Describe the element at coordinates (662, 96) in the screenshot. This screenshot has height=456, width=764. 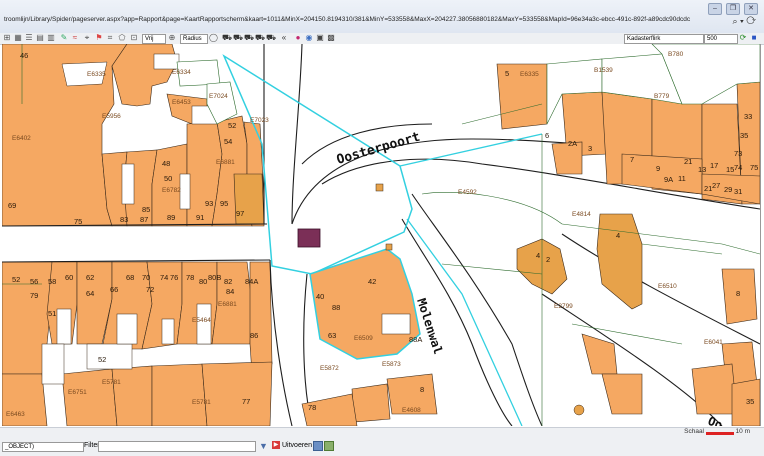
I see `parcel-id: B779` at that location.